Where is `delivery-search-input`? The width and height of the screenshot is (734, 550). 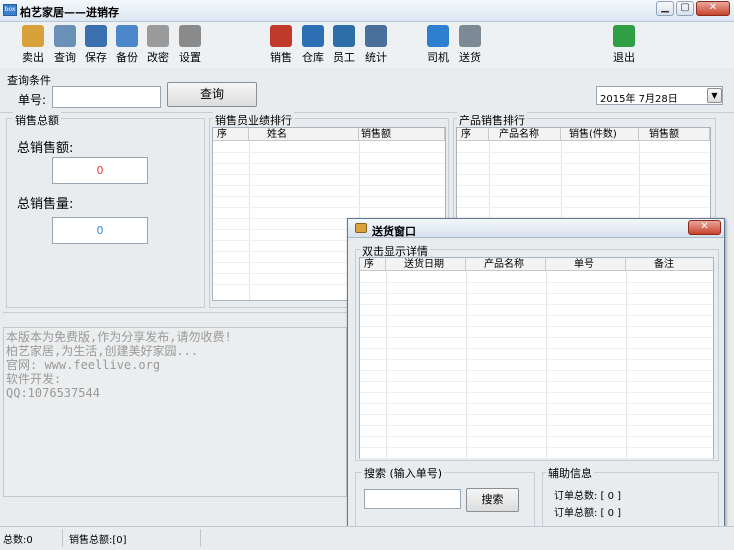 delivery-search-input is located at coordinates (412, 499).